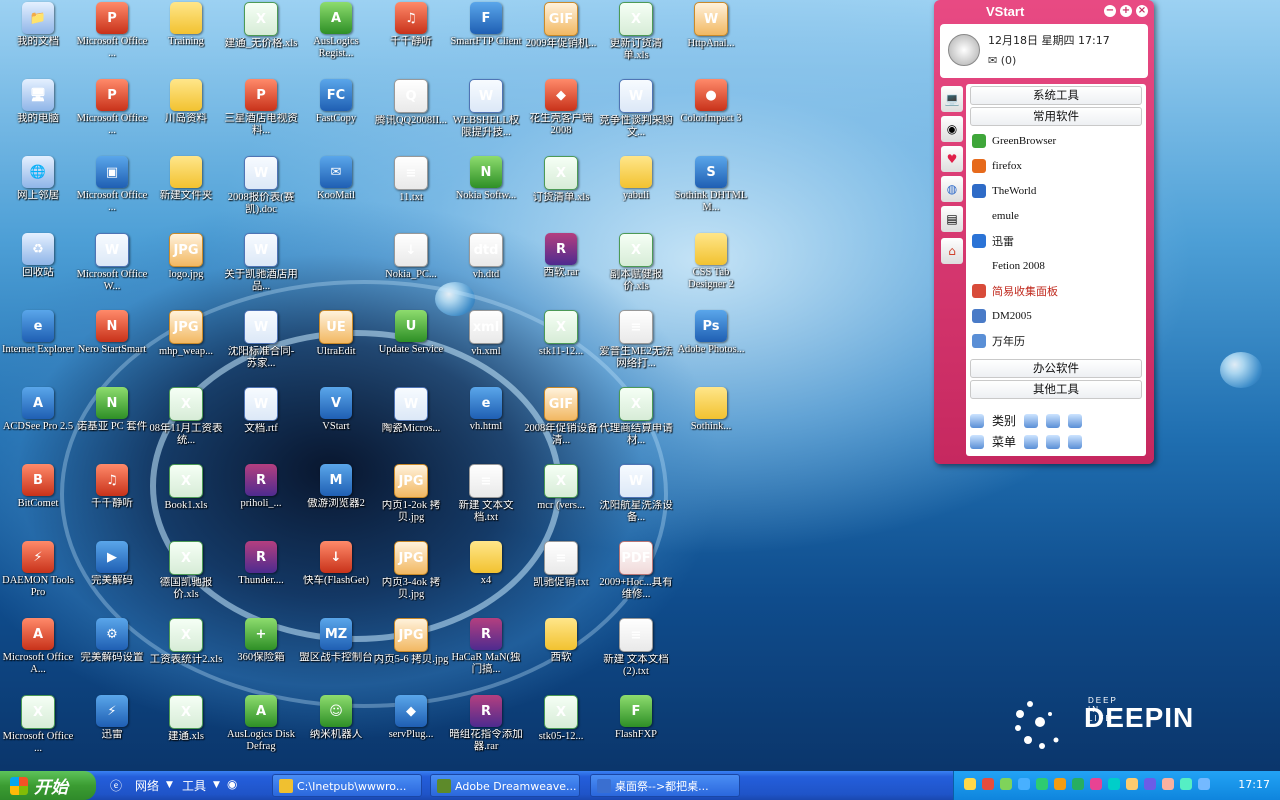  I want to click on vstart-app-item: 迅雷, so click(1056, 240).